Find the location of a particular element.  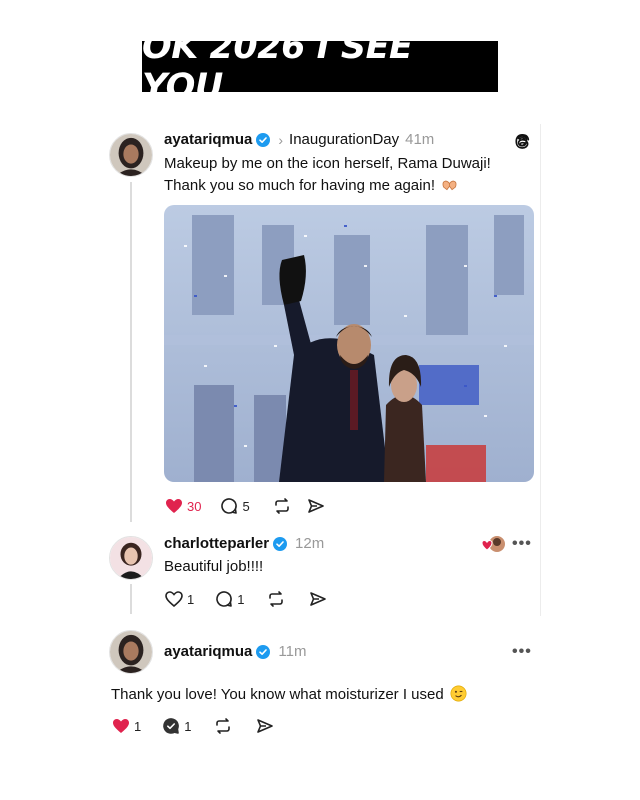

topic-tag: InaugurationDay is located at coordinates (344, 139).